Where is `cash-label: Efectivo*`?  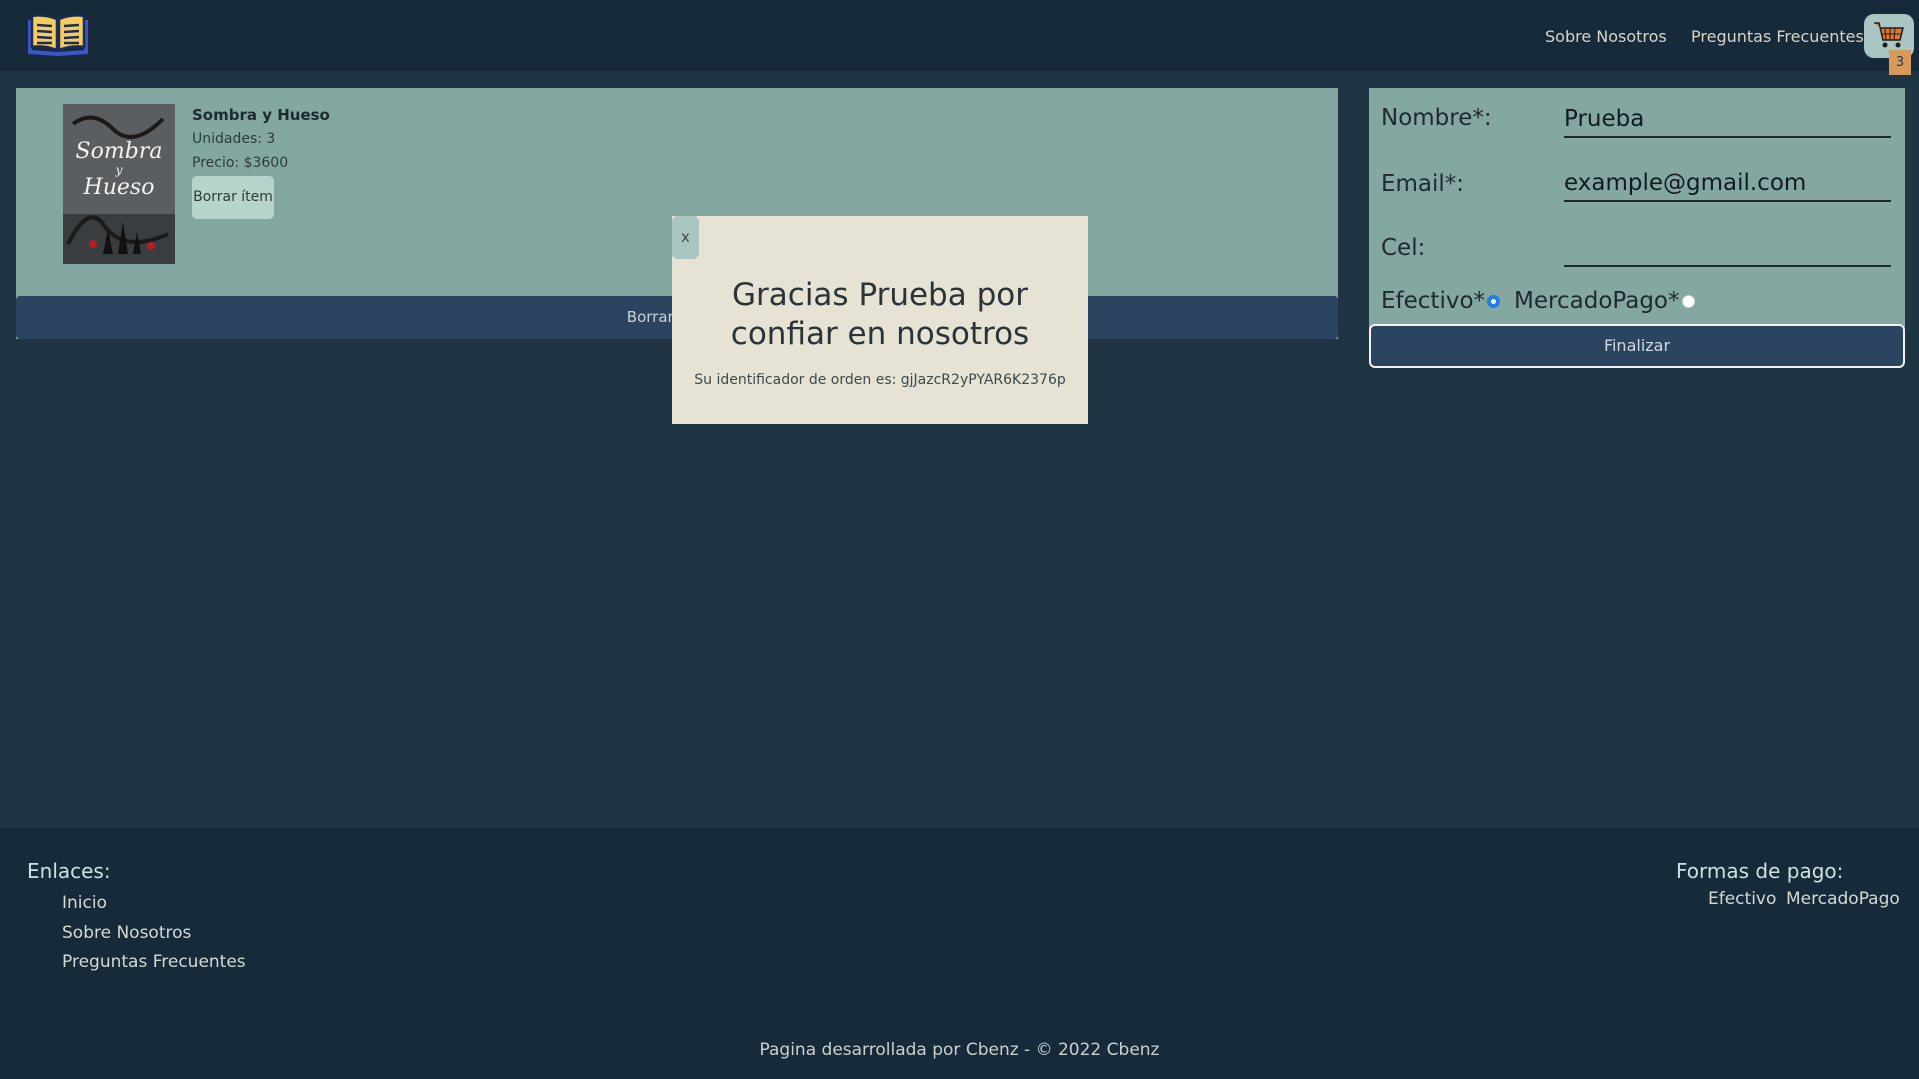 cash-label: Efectivo* is located at coordinates (1433, 301).